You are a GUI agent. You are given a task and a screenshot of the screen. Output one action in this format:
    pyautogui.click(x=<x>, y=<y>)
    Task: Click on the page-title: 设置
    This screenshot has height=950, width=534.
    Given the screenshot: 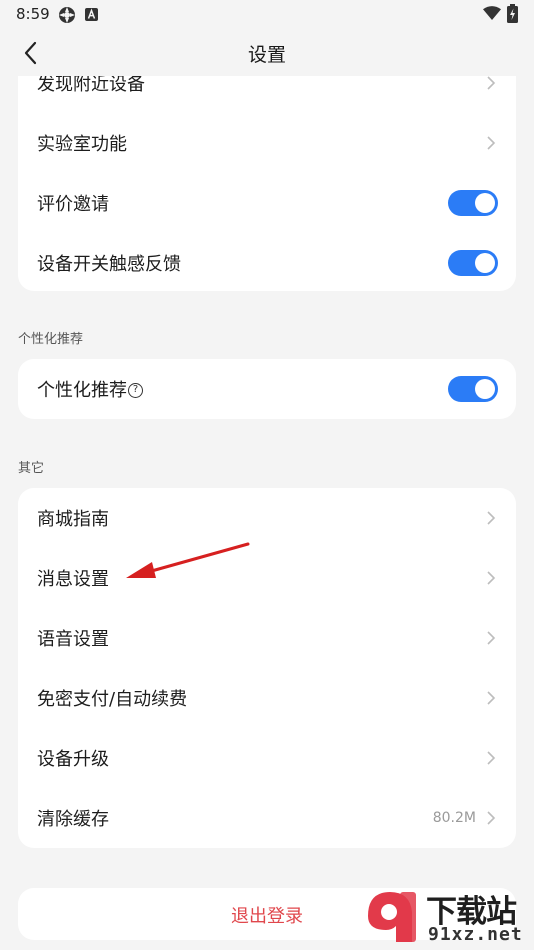 What is the action you would take?
    pyautogui.click(x=266, y=55)
    